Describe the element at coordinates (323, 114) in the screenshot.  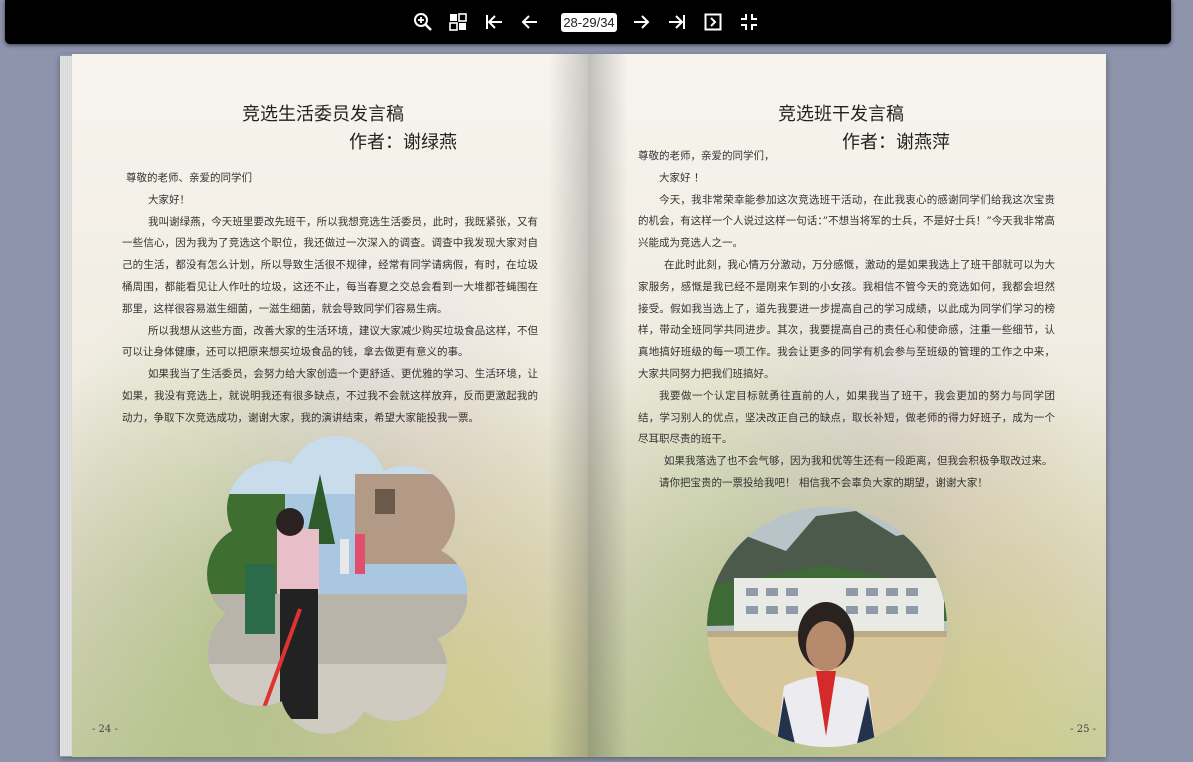
I see `left-page-title: 竞选生活委员发言稿` at that location.